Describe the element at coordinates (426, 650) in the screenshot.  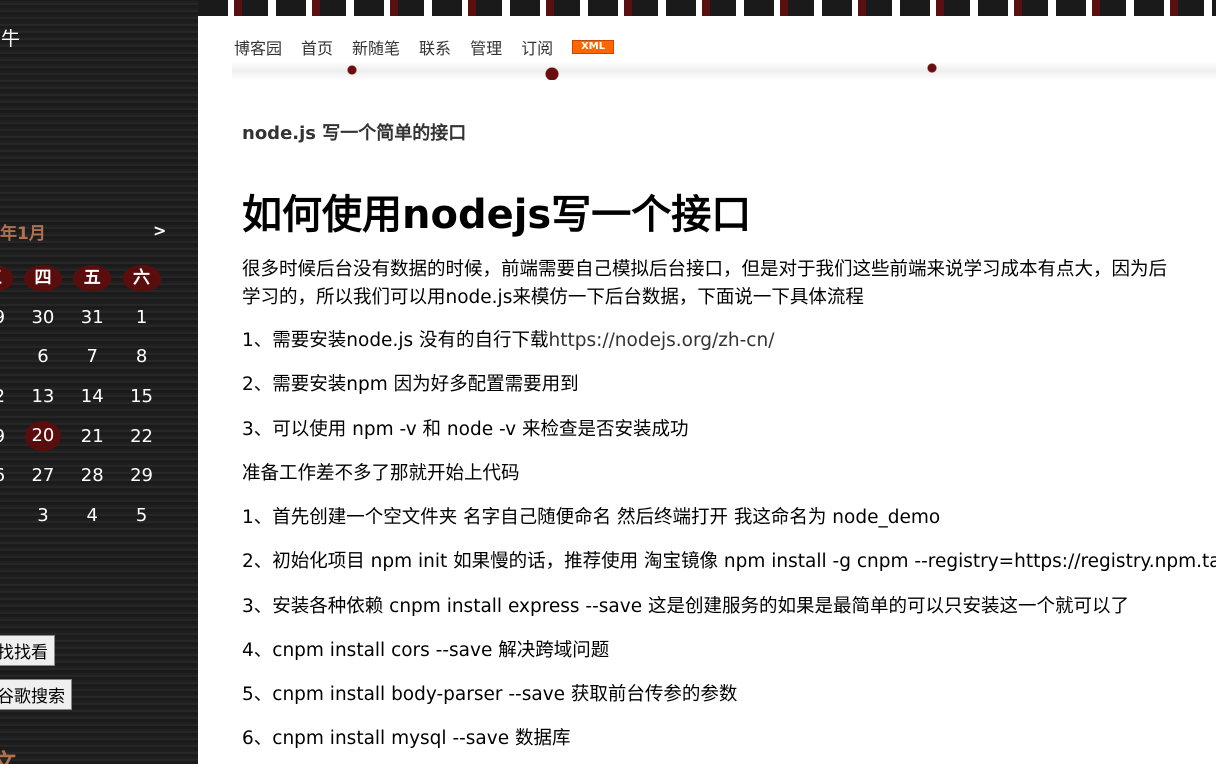
I see `paragraph: 4、cnpm install cors --save 解决跨域问题` at that location.